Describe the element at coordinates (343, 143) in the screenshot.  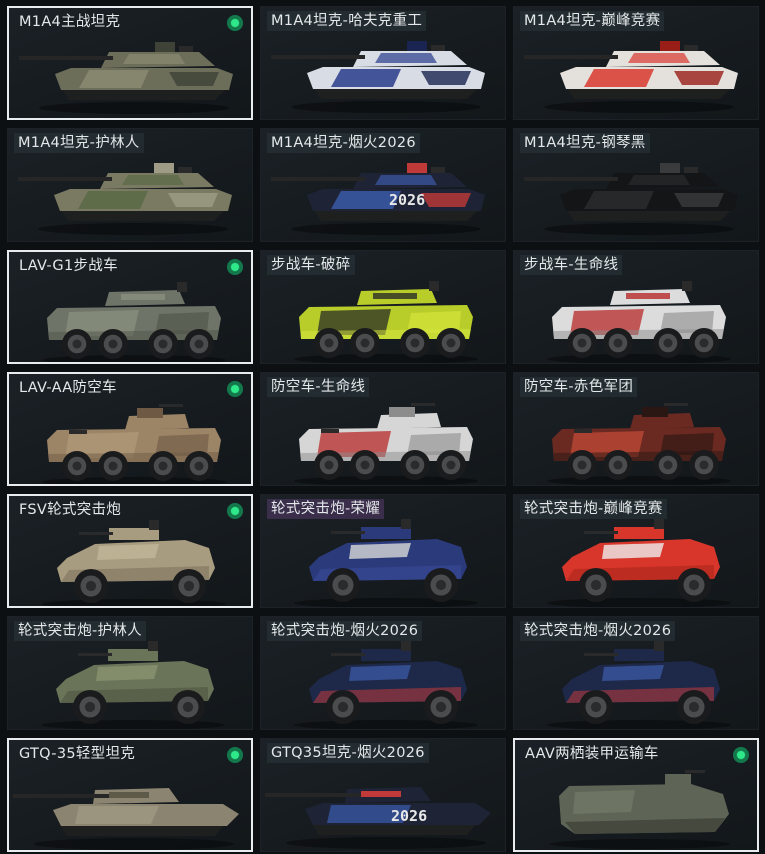
I see `skin-name: M1A4坦克-烟火2026` at that location.